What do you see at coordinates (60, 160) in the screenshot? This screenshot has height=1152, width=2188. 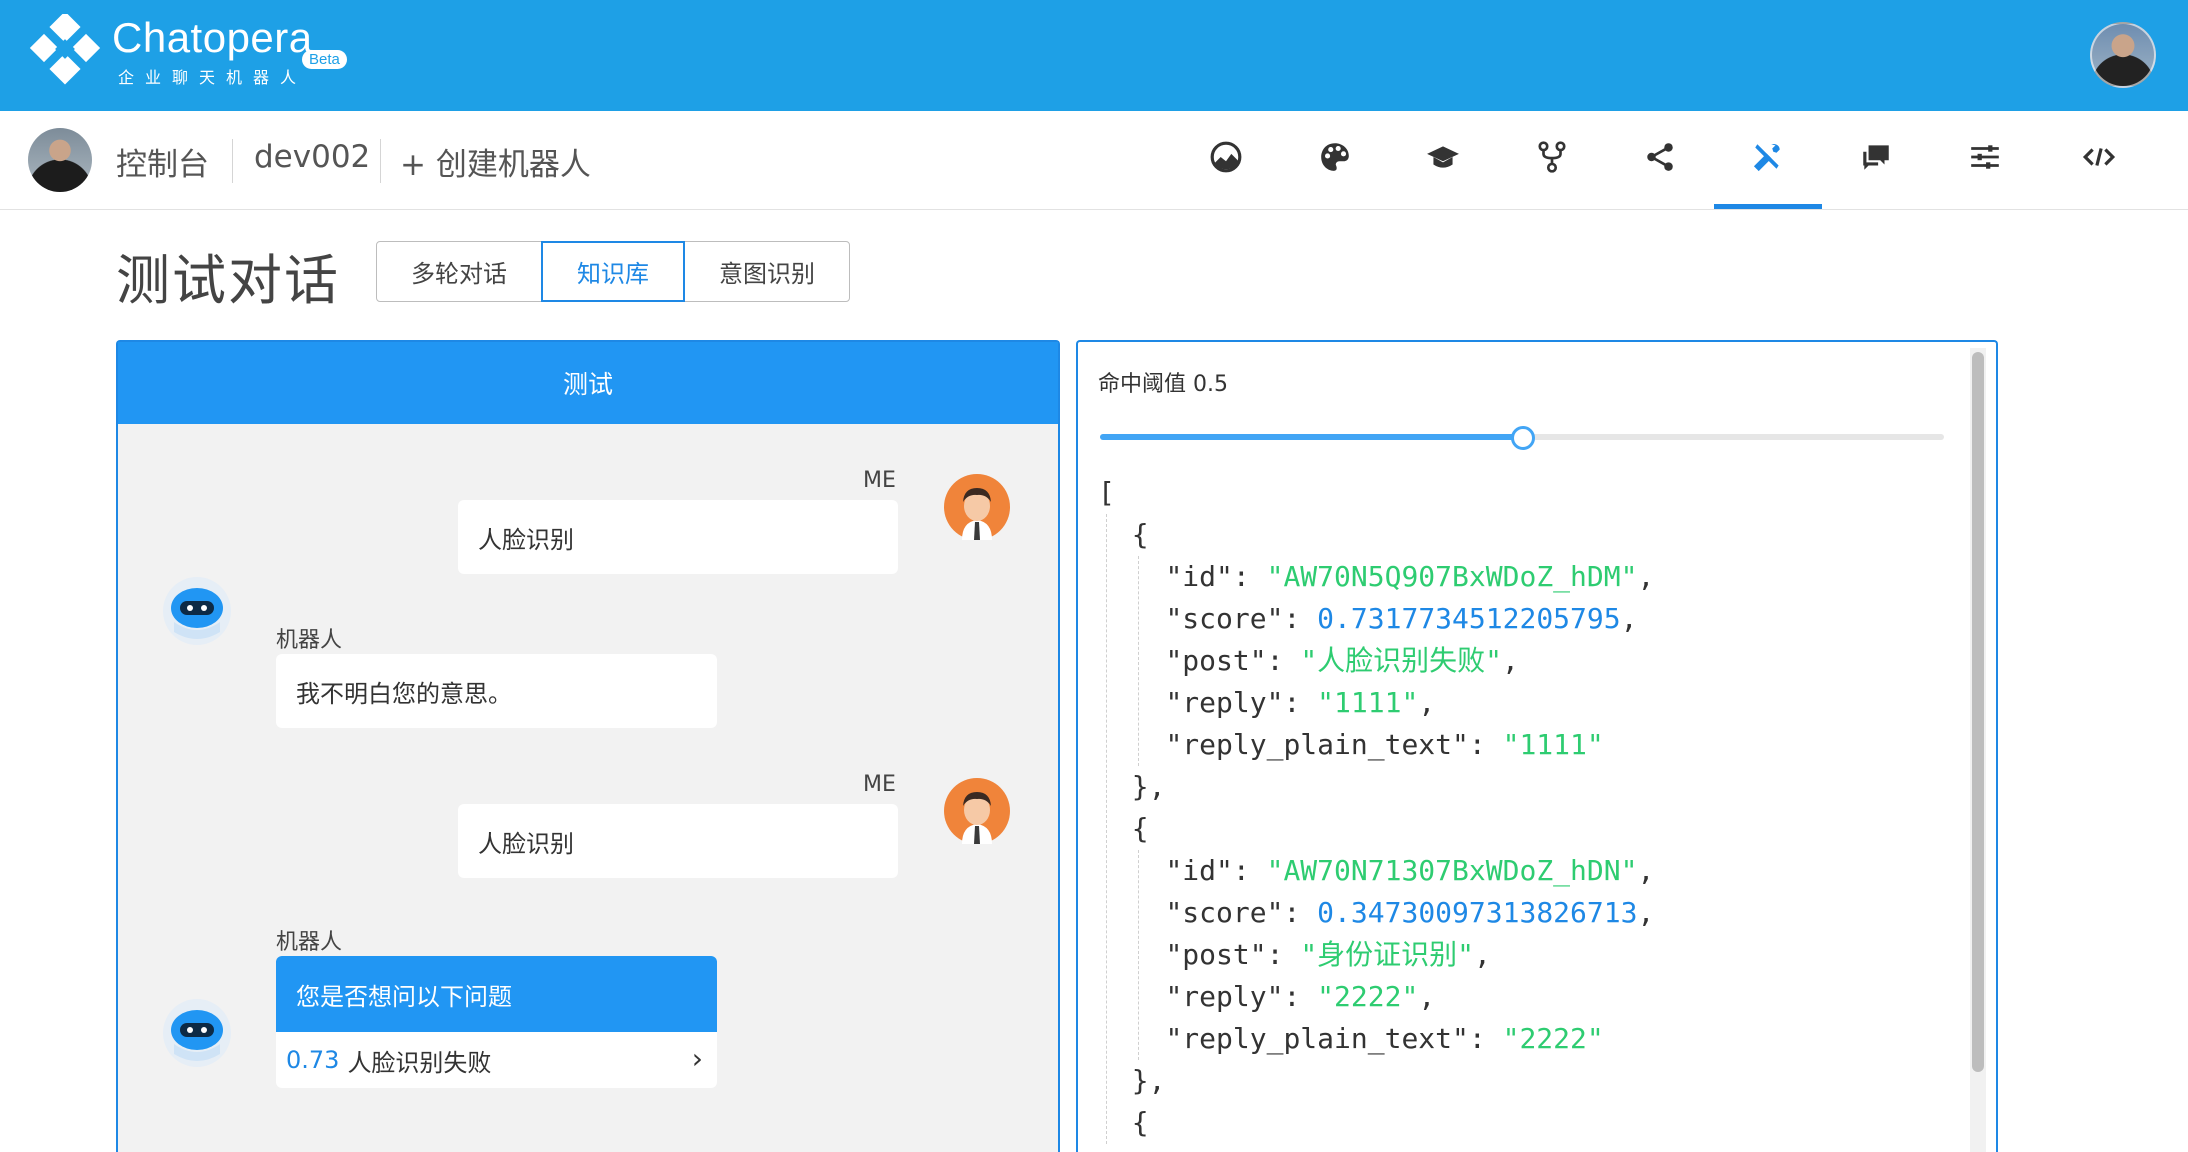 I see `bot-avatar` at bounding box center [60, 160].